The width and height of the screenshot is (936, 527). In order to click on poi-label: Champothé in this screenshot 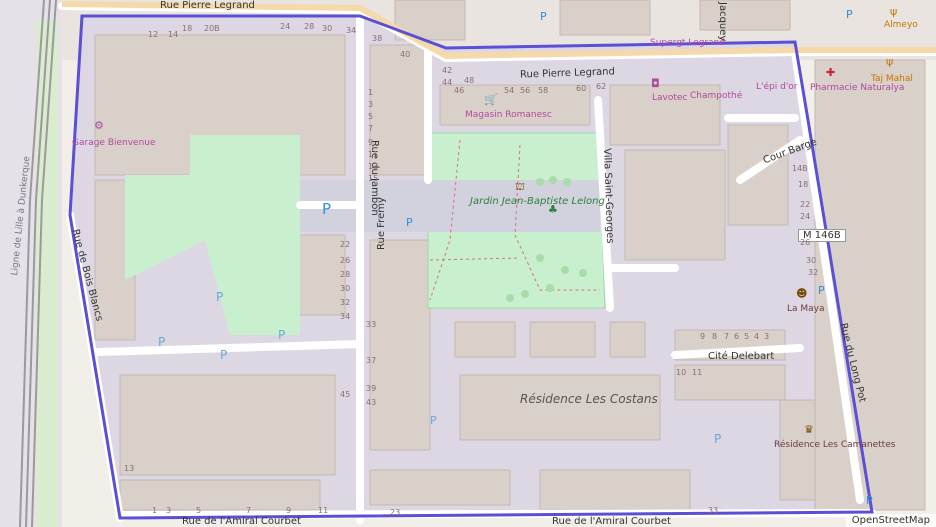, I will do `click(716, 96)`.